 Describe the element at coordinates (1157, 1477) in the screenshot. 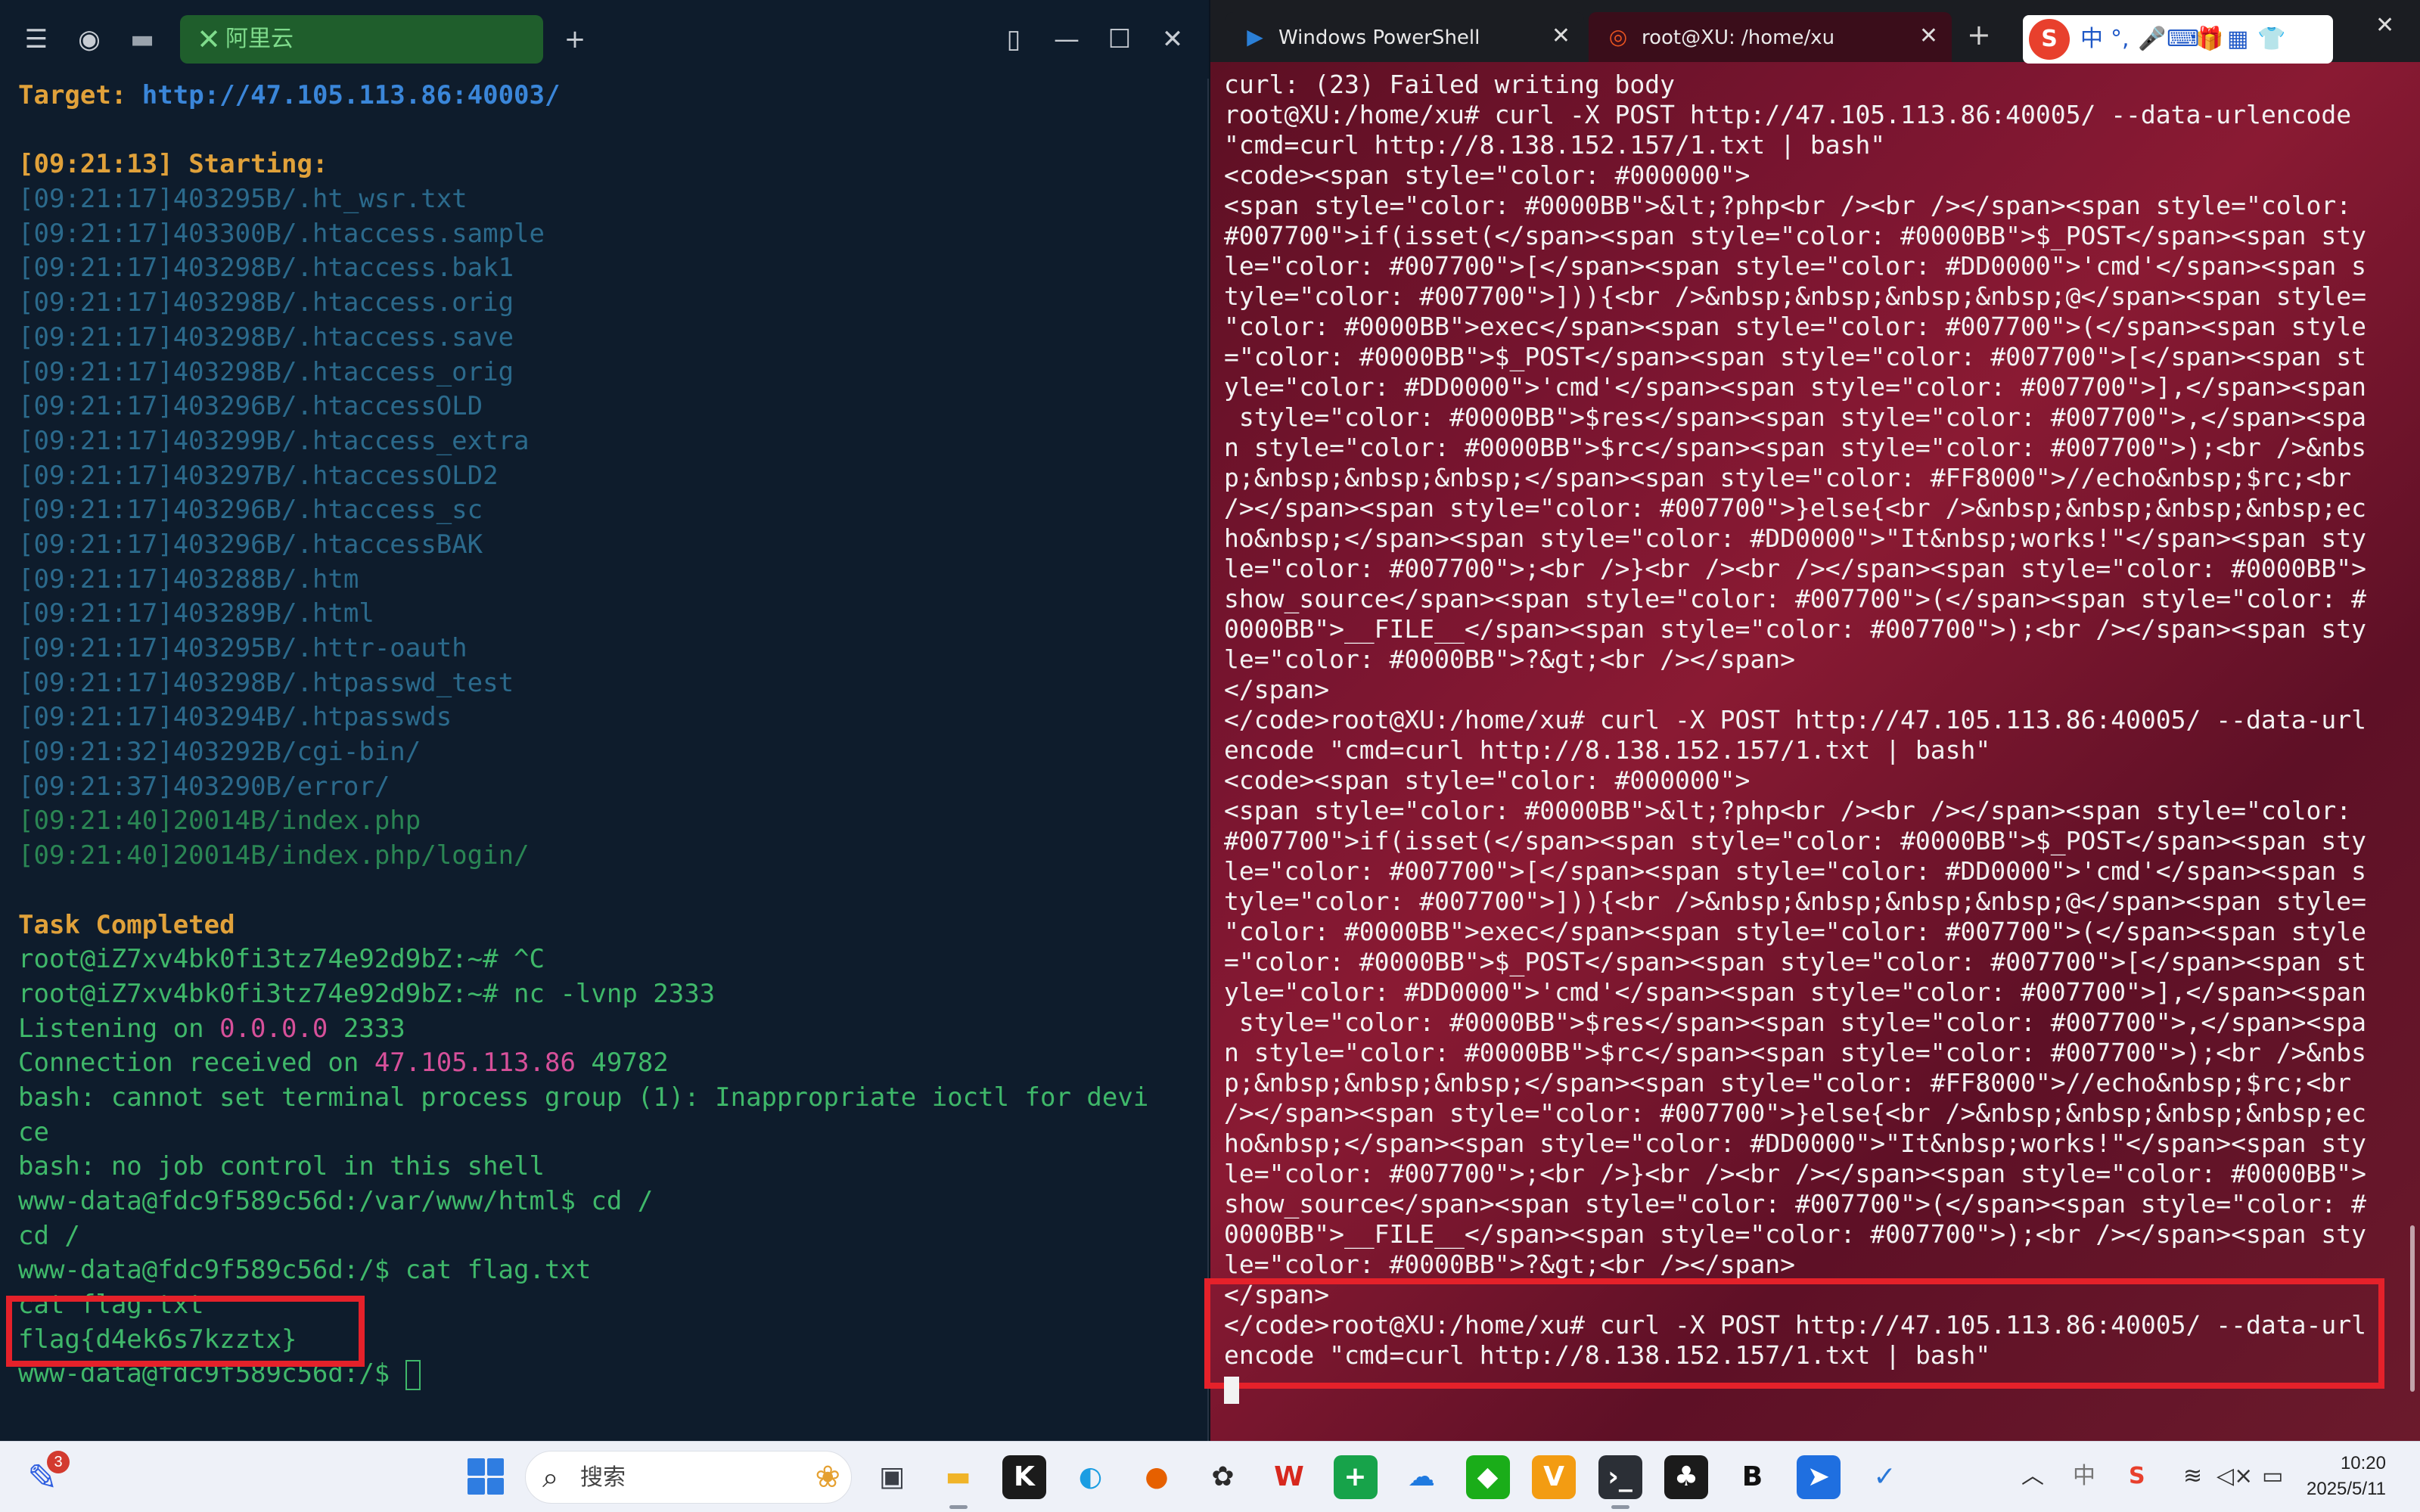

I see `firefox-icon: ●` at that location.